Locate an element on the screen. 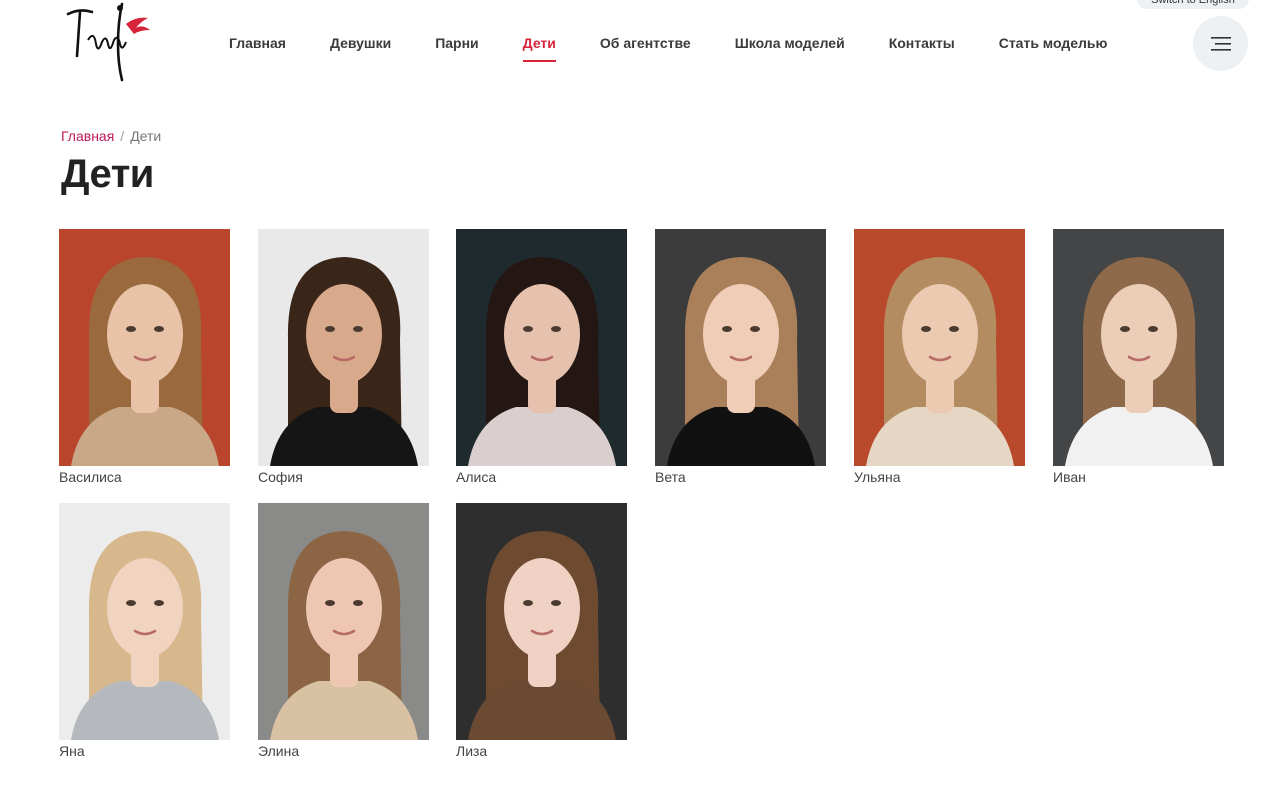 Image resolution: width=1280 pixels, height=791 pixels. breadcrumb-current: Дети is located at coordinates (146, 136).